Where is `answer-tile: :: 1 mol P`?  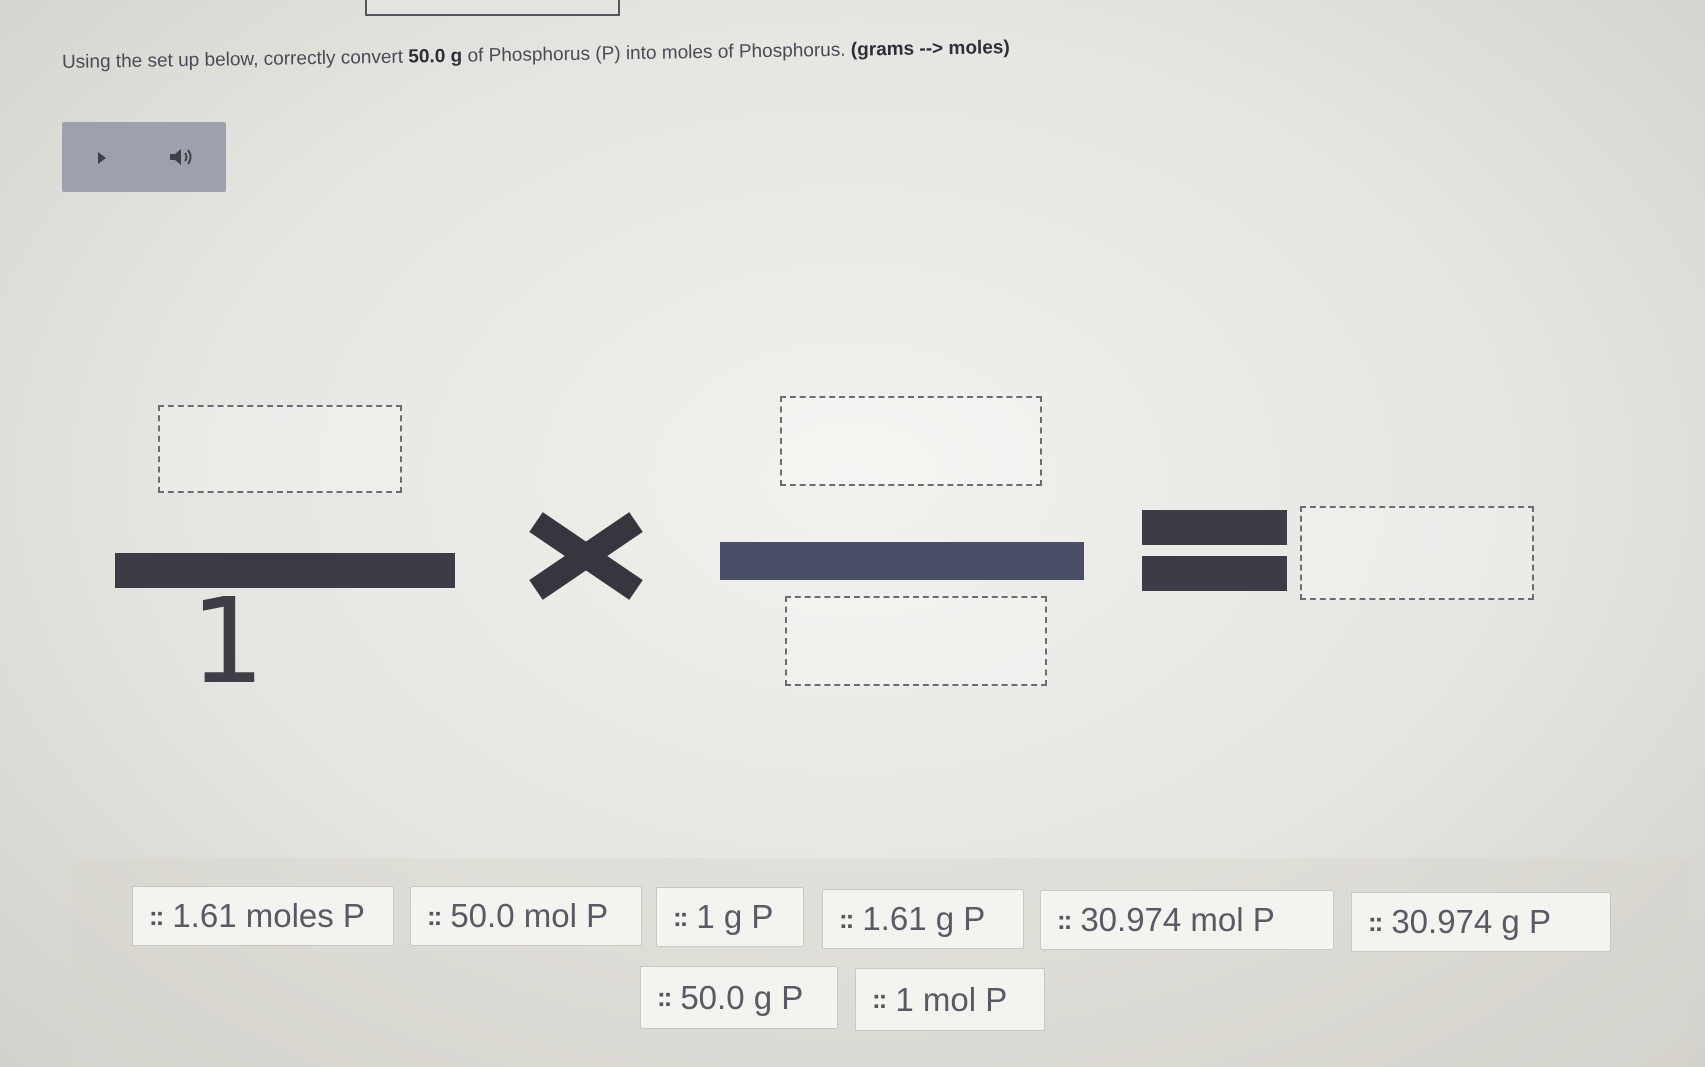
answer-tile: :: 1 mol P is located at coordinates (950, 999).